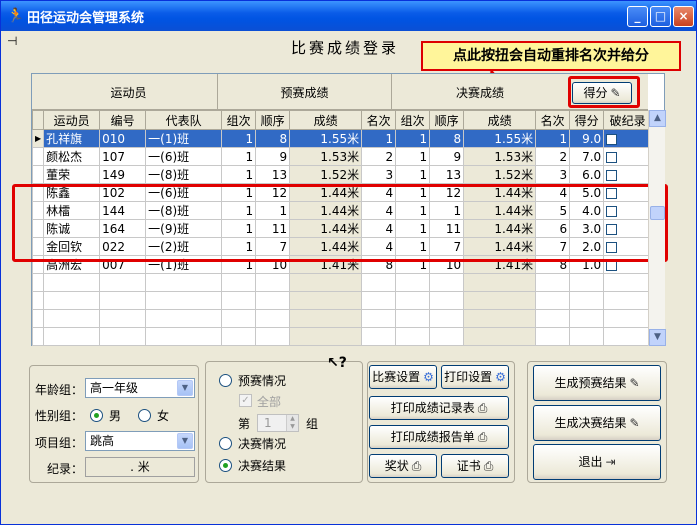  I want to click on gender-female-radio, so click(144, 415).